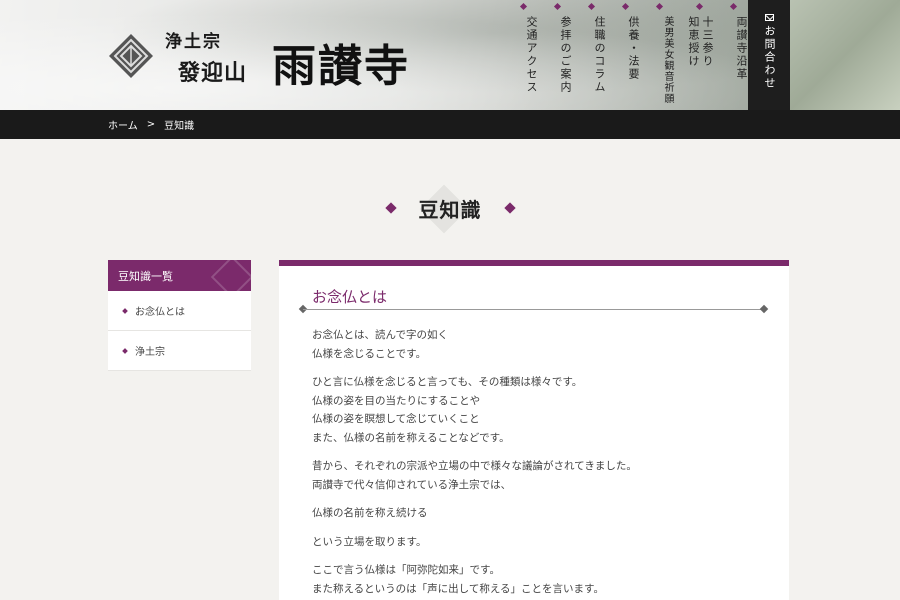  Describe the element at coordinates (193, 39) in the screenshot. I see `logo-sect-name: 浄土宗` at that location.